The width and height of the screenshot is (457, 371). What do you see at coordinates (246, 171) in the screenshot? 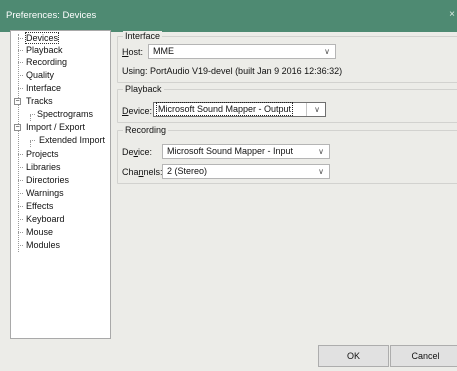
I see `channels-select: 2 (Stereo) ∨` at bounding box center [246, 171].